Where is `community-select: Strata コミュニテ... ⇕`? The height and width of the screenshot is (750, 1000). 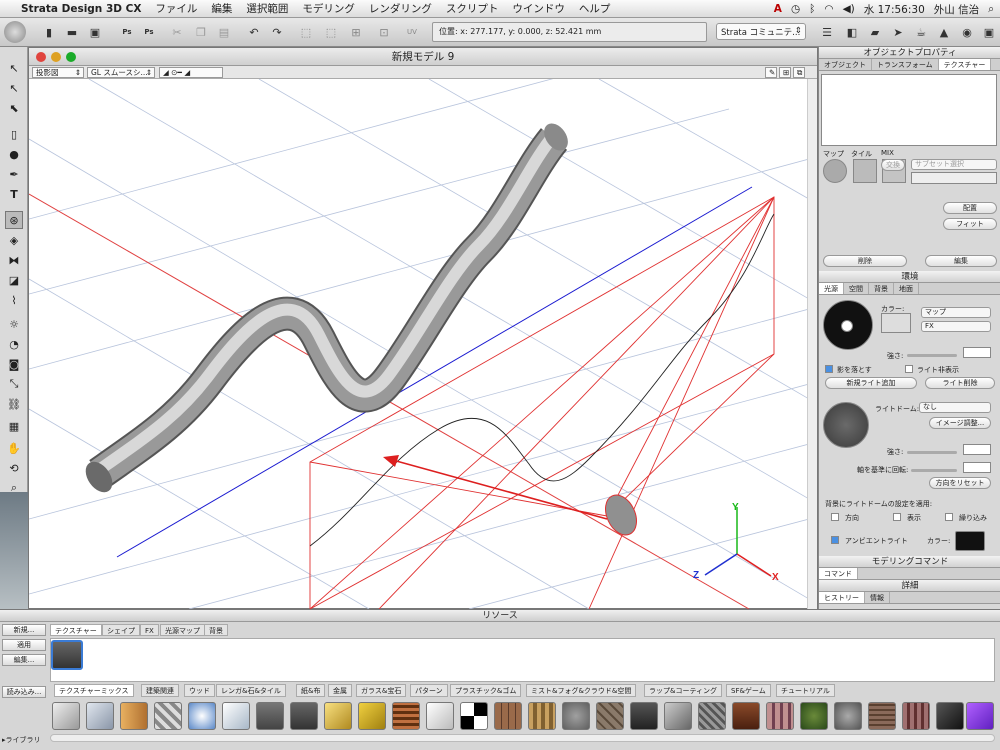 community-select: Strata コミュニテ... ⇕ is located at coordinates (761, 31).